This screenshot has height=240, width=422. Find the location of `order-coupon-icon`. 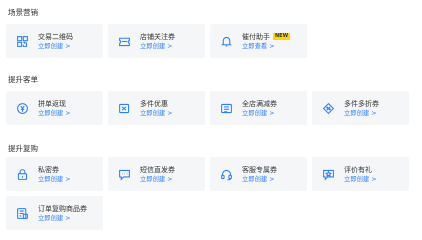

order-coupon-icon is located at coordinates (22, 213).